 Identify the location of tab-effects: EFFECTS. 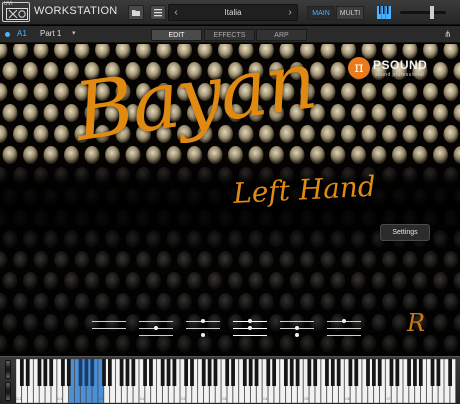
(229, 35).